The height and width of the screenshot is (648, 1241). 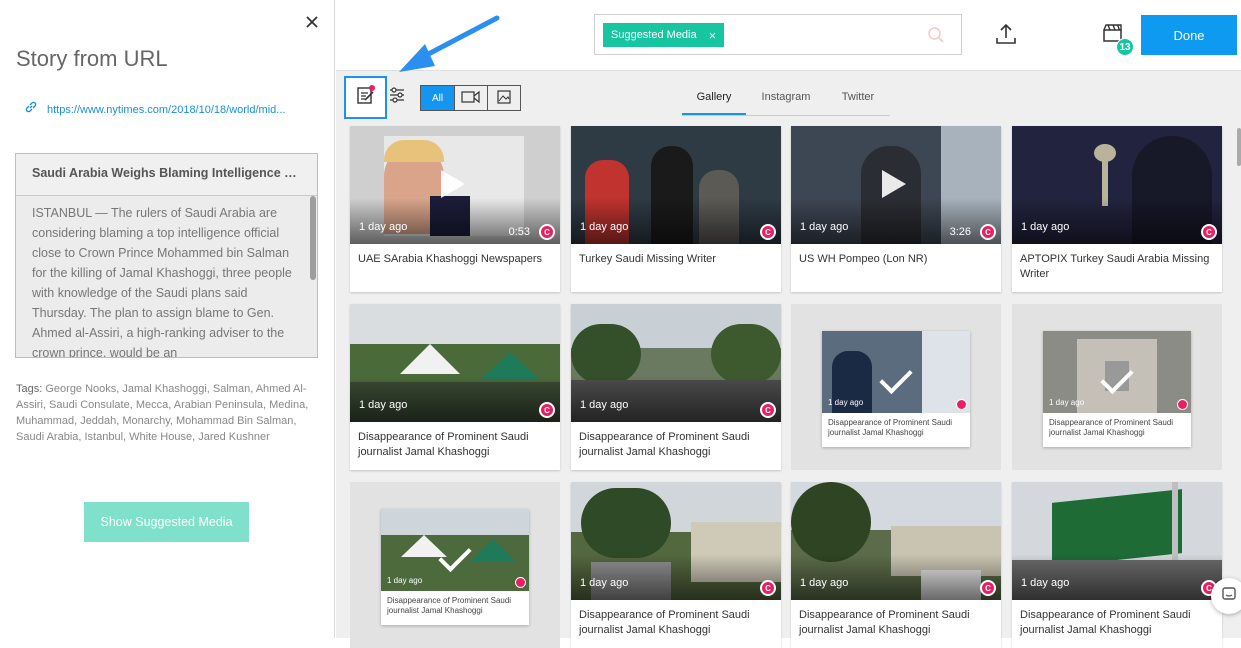 I want to click on grid-scrollbar, so click(x=1239, y=147).